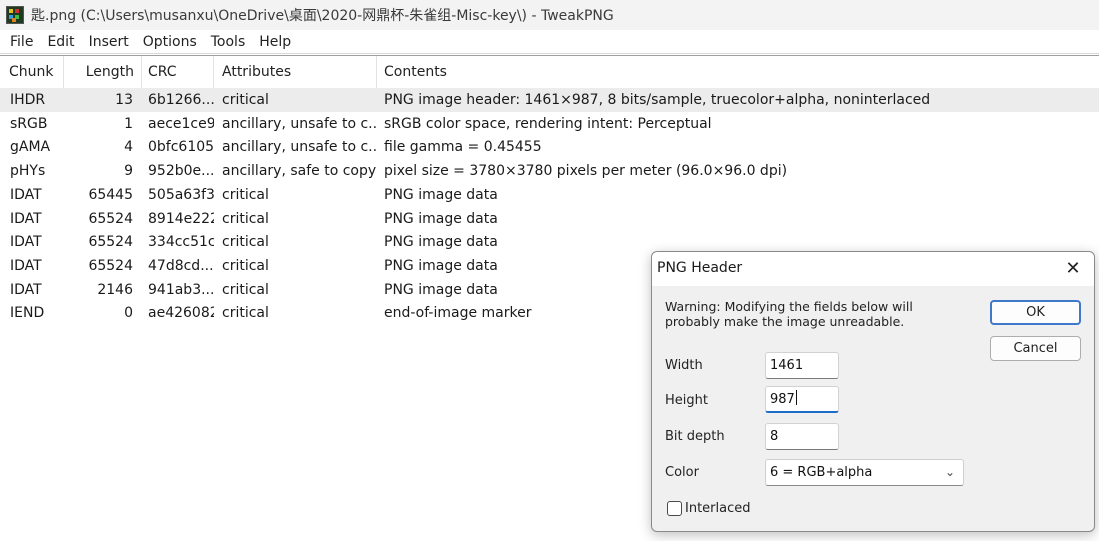 The height and width of the screenshot is (541, 1099). I want to click on column-header-attributes: Attributes, so click(295, 72).